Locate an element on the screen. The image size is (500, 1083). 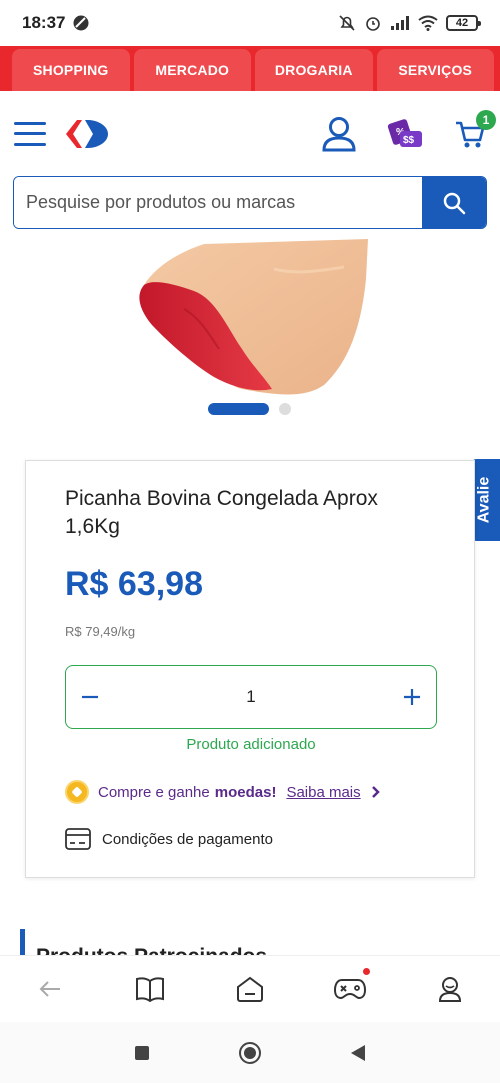
section-accent-bar is located at coordinates (22, 942).